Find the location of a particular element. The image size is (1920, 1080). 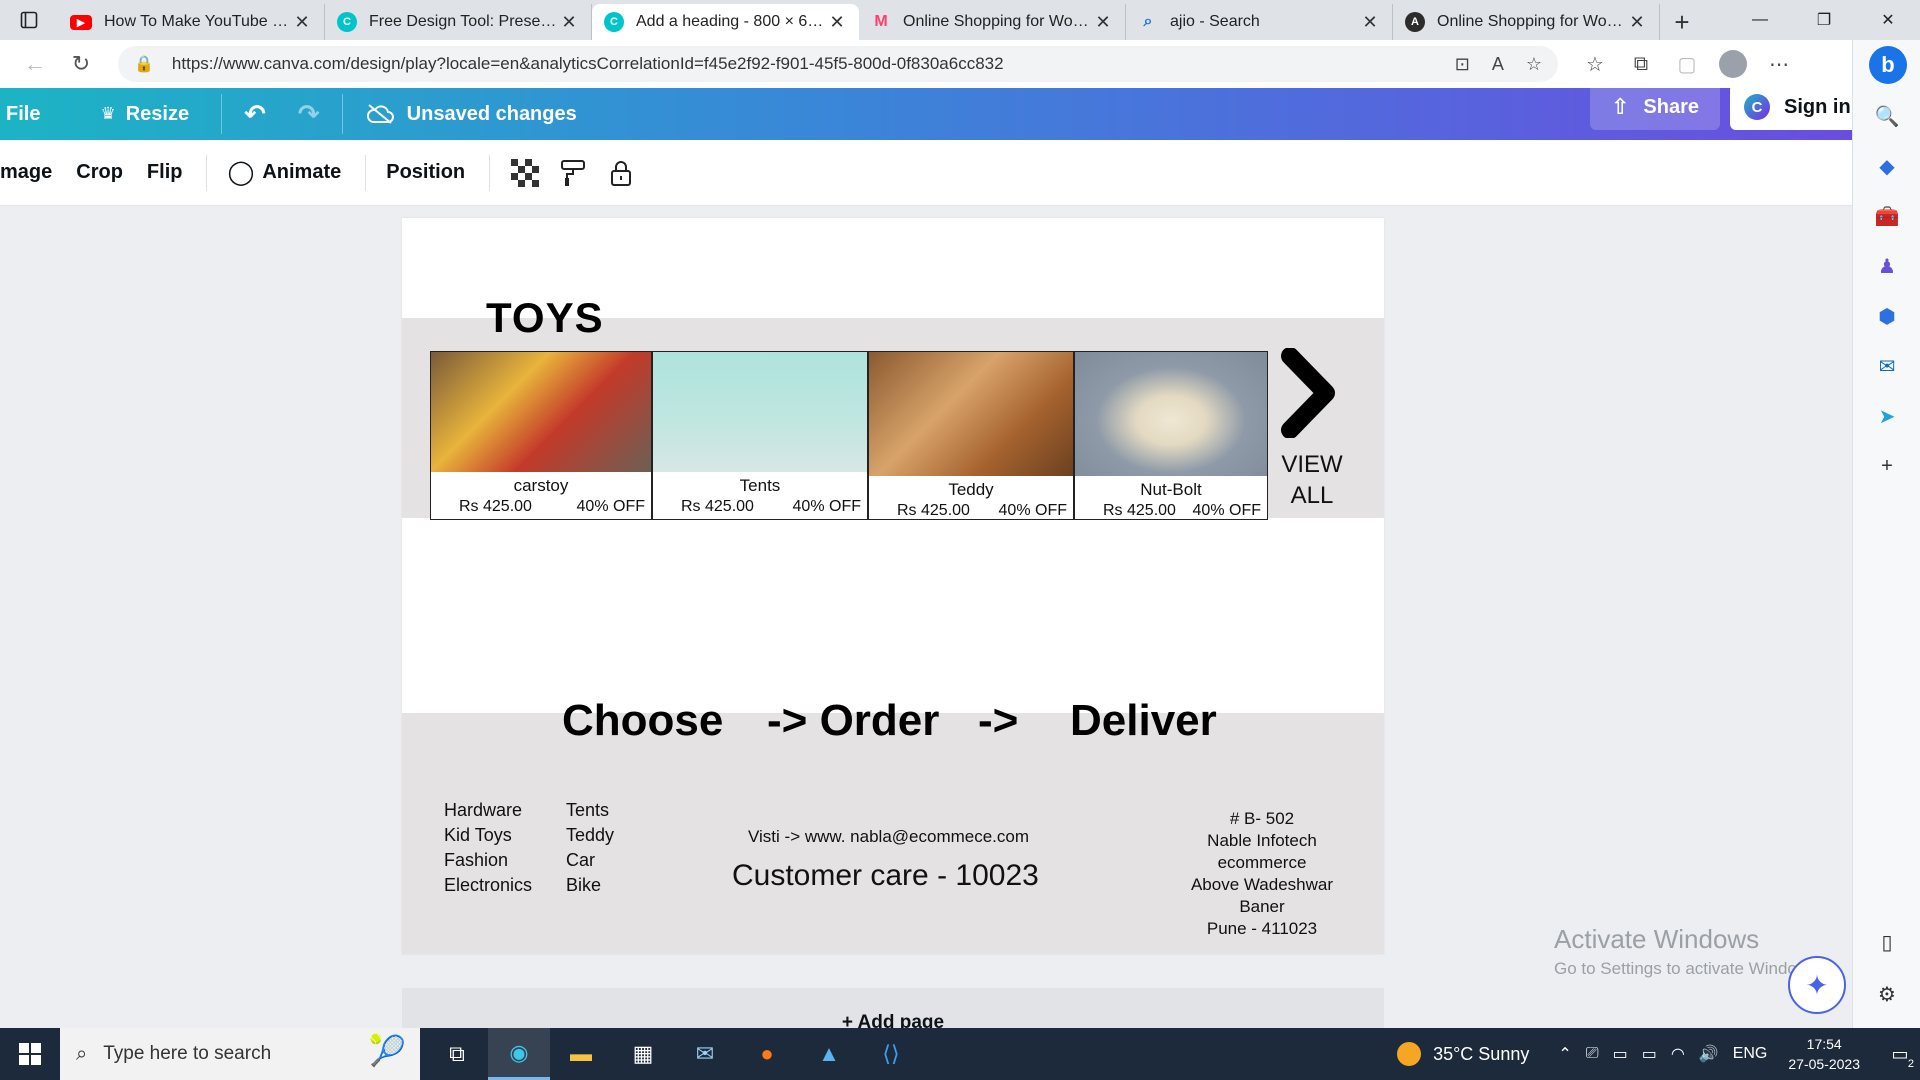

settings-gear-icon: ⚙ is located at coordinates (1887, 994).